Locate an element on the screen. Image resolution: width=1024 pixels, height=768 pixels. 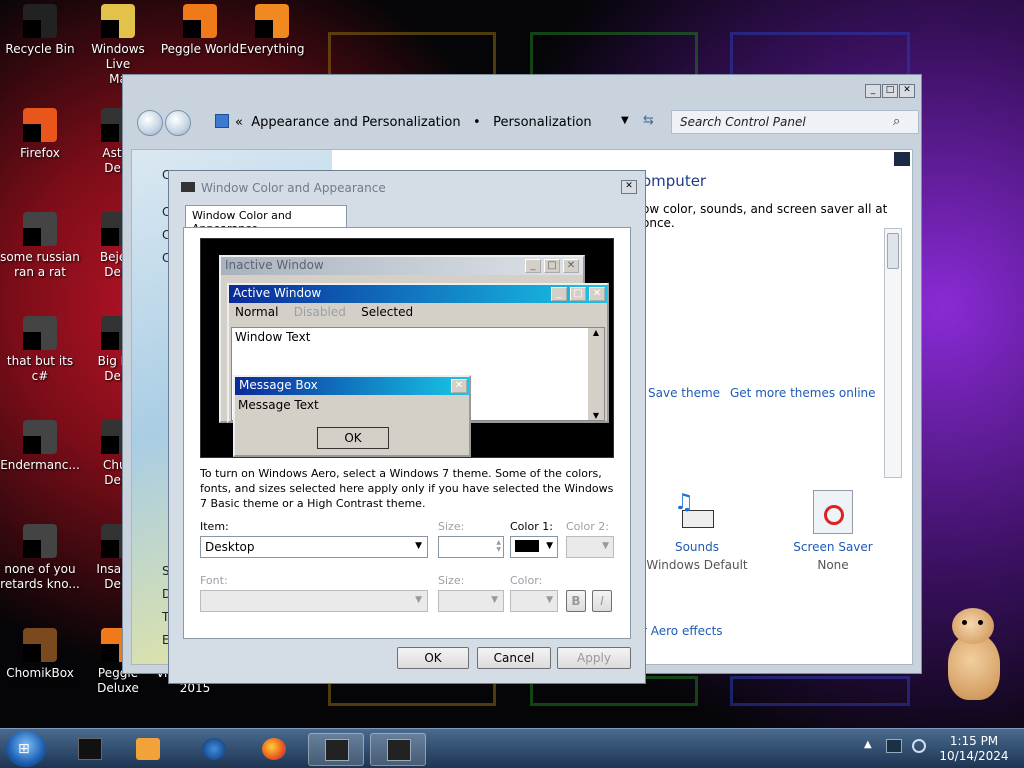
message-box: Message Box ✕ Message Text OK is located at coordinates (352, 416).